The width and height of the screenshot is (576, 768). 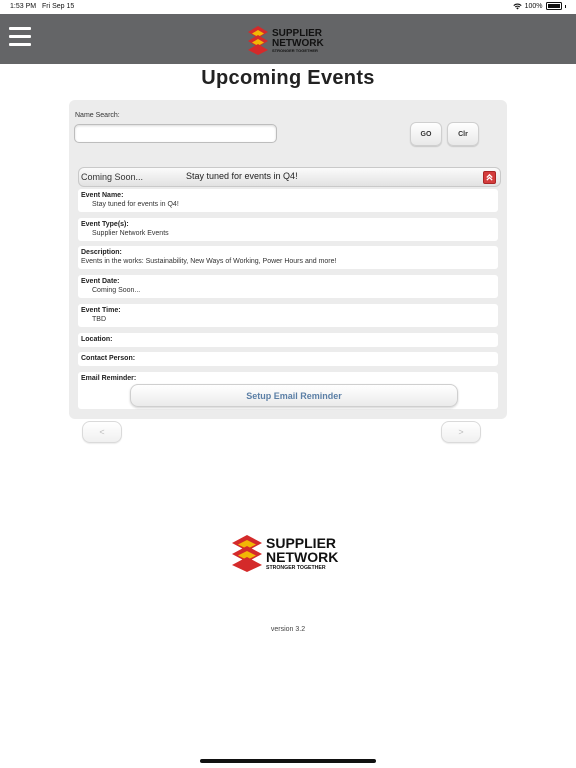 What do you see at coordinates (295, 50) in the screenshot?
I see `header-logo-tagline: STRONGER TOGETHER` at bounding box center [295, 50].